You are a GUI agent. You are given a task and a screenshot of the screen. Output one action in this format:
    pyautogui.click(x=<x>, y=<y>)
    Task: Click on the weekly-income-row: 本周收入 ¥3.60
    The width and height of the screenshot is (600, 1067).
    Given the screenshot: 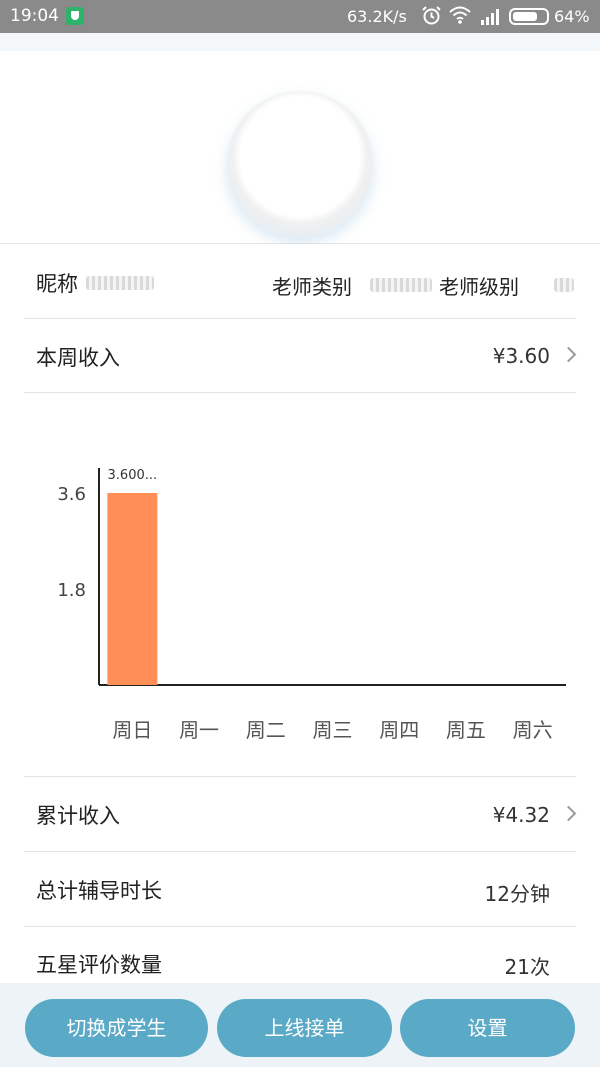 What is the action you would take?
    pyautogui.click(x=300, y=356)
    